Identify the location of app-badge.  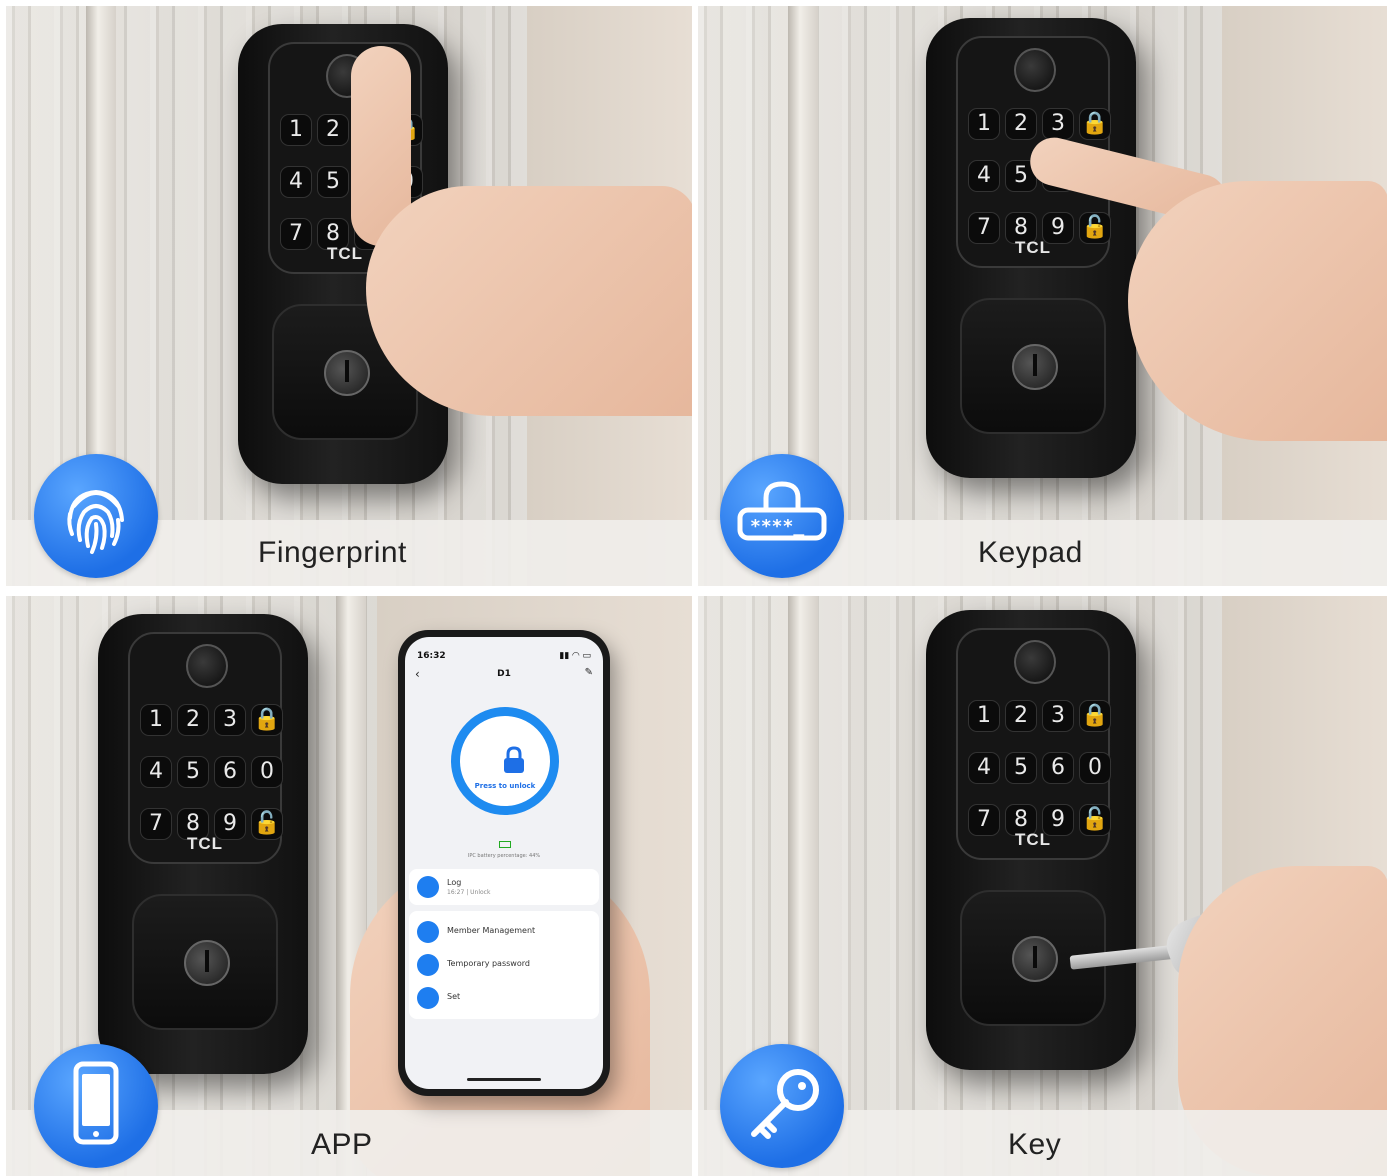
(96, 1106).